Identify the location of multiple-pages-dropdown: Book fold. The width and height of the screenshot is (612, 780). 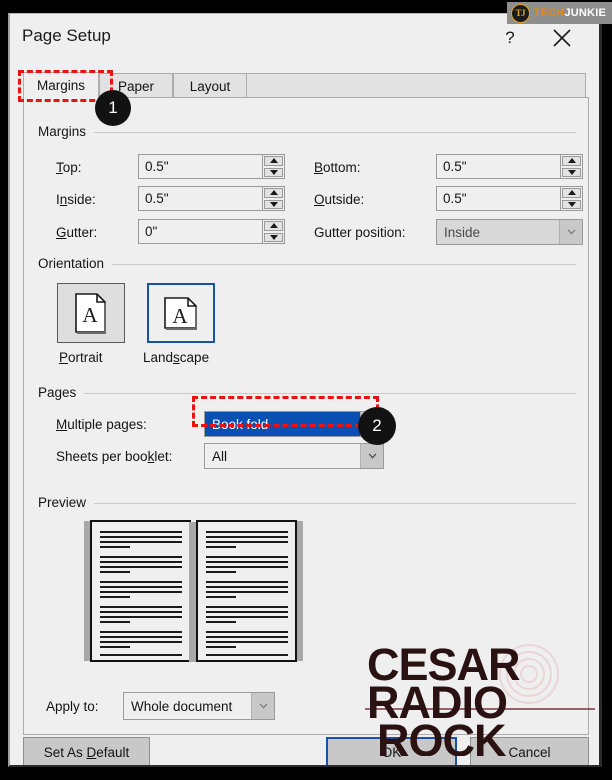
(294, 424).